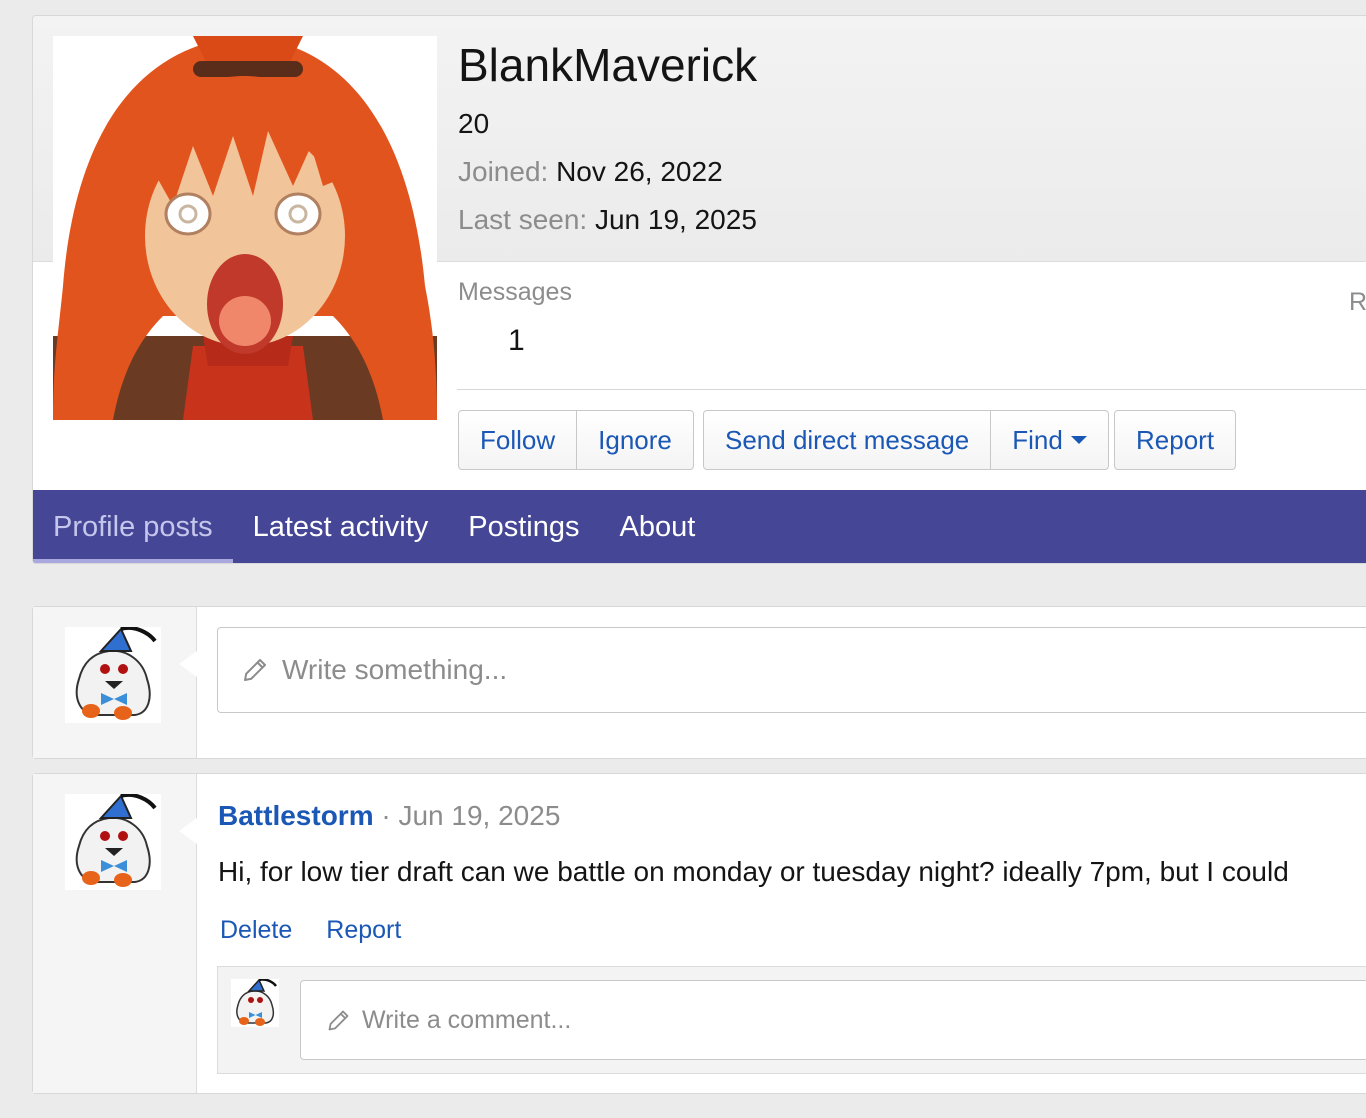 The width and height of the screenshot is (1366, 1118). What do you see at coordinates (518, 440) in the screenshot?
I see `follow-button: Follow` at bounding box center [518, 440].